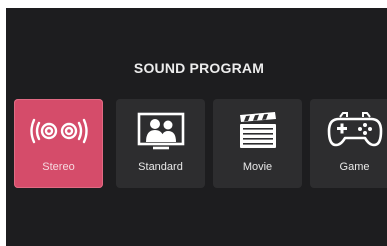  What do you see at coordinates (58, 167) in the screenshot?
I see `option-label: Stereo` at bounding box center [58, 167].